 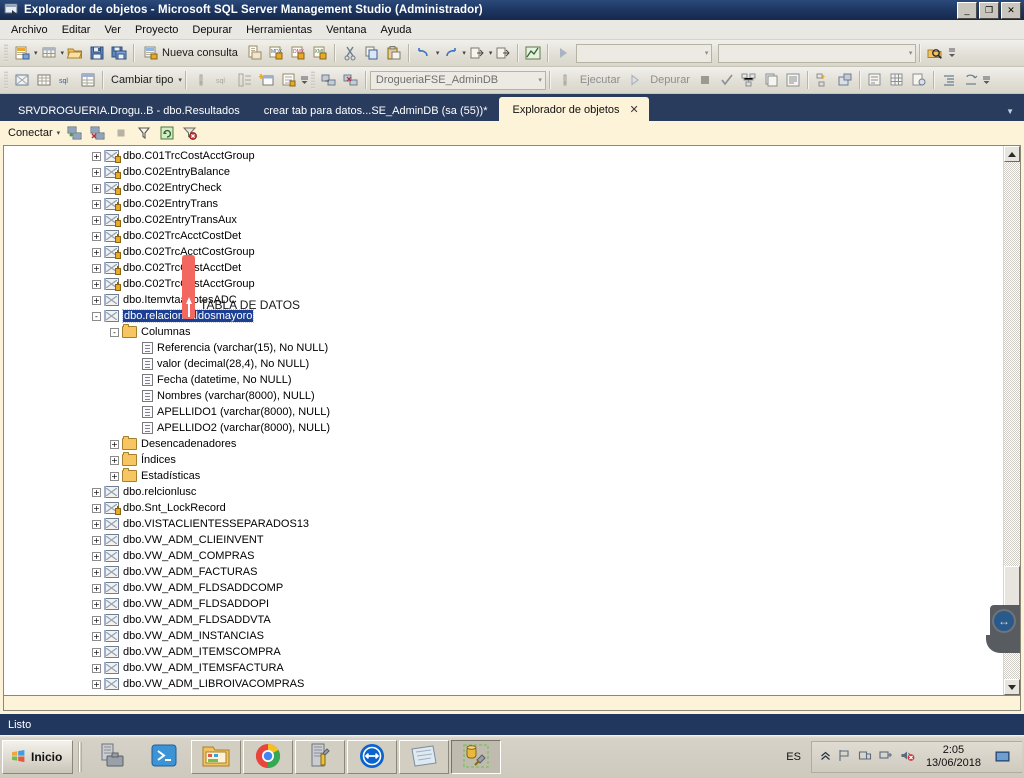 What do you see at coordinates (1011, 10) in the screenshot?
I see `close-button: ✕` at bounding box center [1011, 10].